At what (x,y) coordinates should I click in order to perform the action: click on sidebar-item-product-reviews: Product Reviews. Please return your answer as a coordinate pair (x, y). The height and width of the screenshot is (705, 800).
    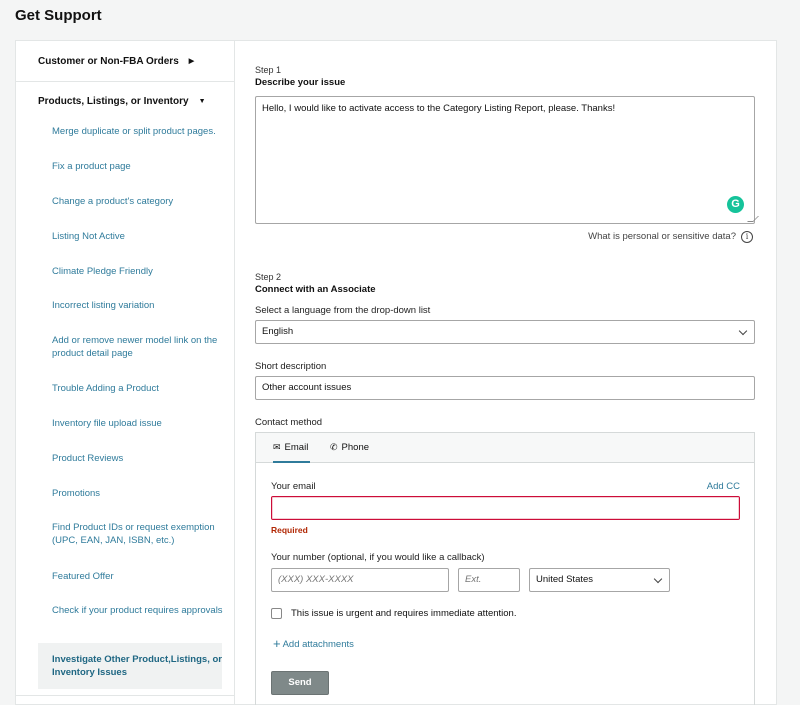
    Looking at the image, I should click on (141, 458).